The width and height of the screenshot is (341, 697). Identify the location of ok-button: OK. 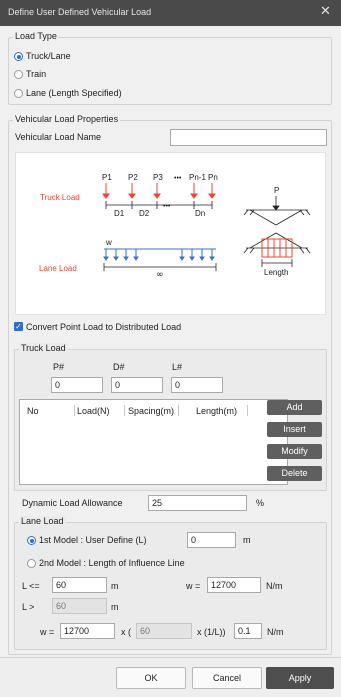
(151, 678).